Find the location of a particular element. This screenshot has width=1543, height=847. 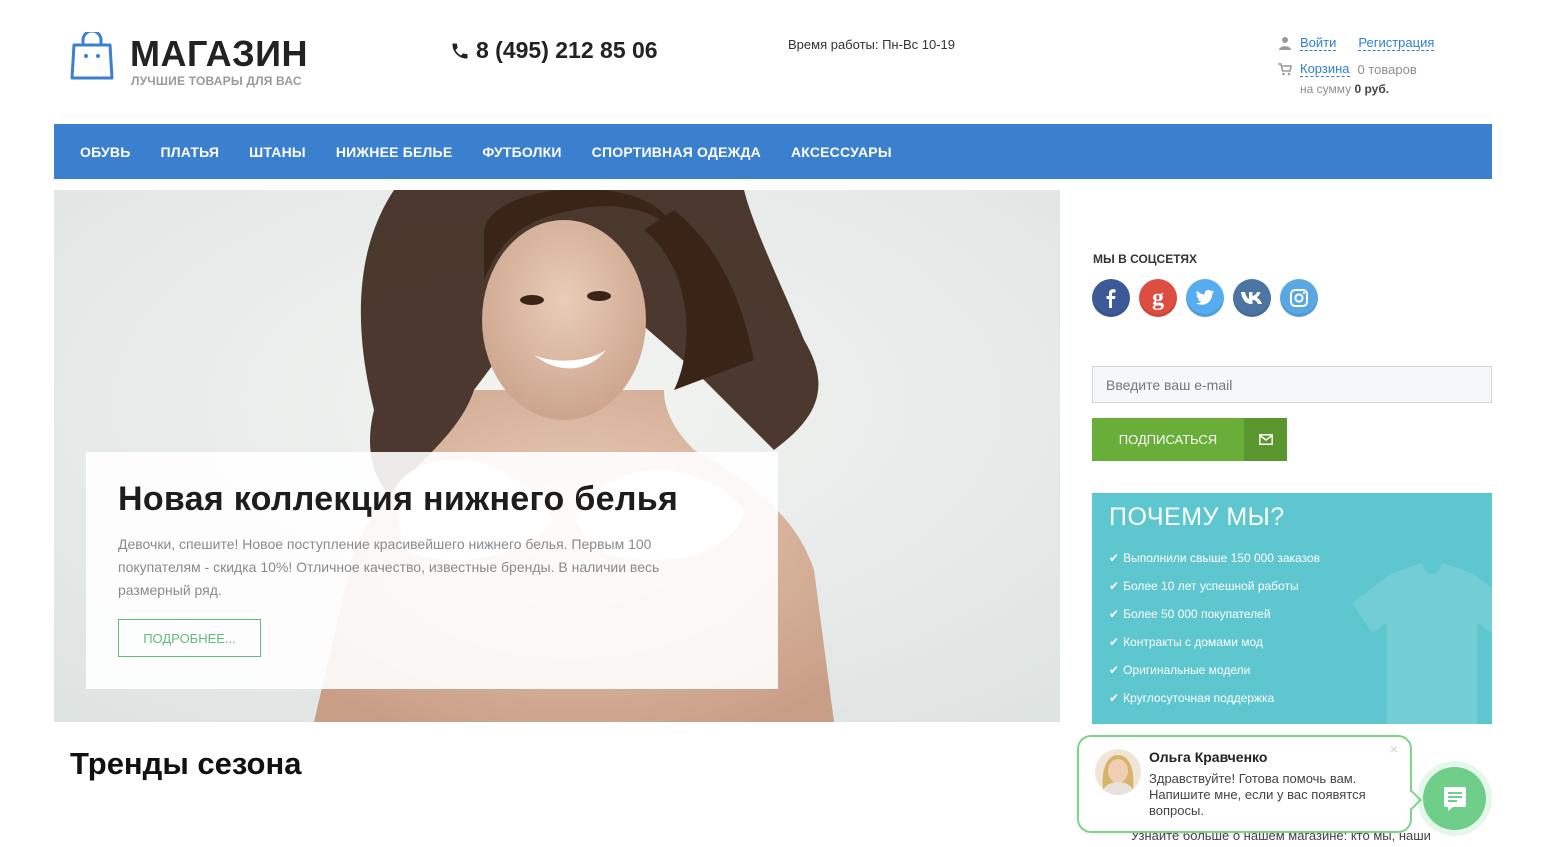

chat-tail is located at coordinates (1412, 800).